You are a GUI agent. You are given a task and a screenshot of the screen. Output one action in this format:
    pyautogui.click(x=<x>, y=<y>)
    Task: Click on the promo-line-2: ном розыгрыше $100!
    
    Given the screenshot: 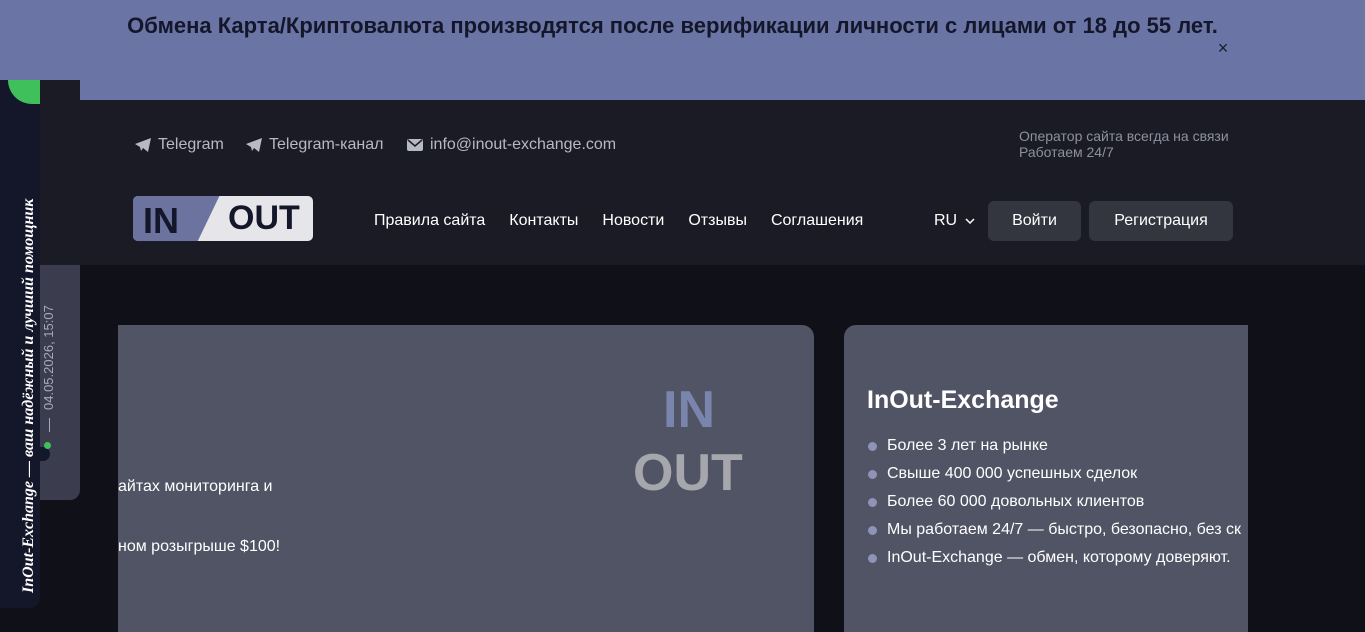 What is the action you would take?
    pyautogui.click(x=199, y=546)
    